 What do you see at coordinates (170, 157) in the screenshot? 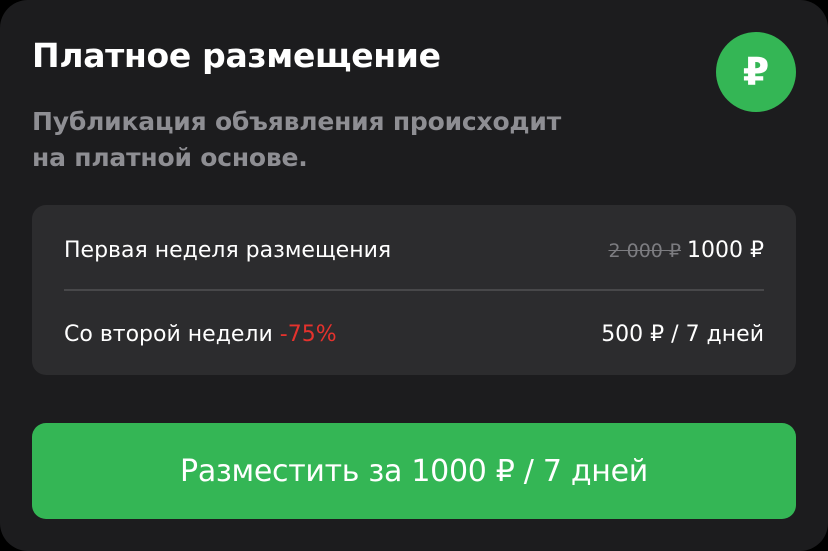
I see `description-line-2: на платной основе.` at bounding box center [170, 157].